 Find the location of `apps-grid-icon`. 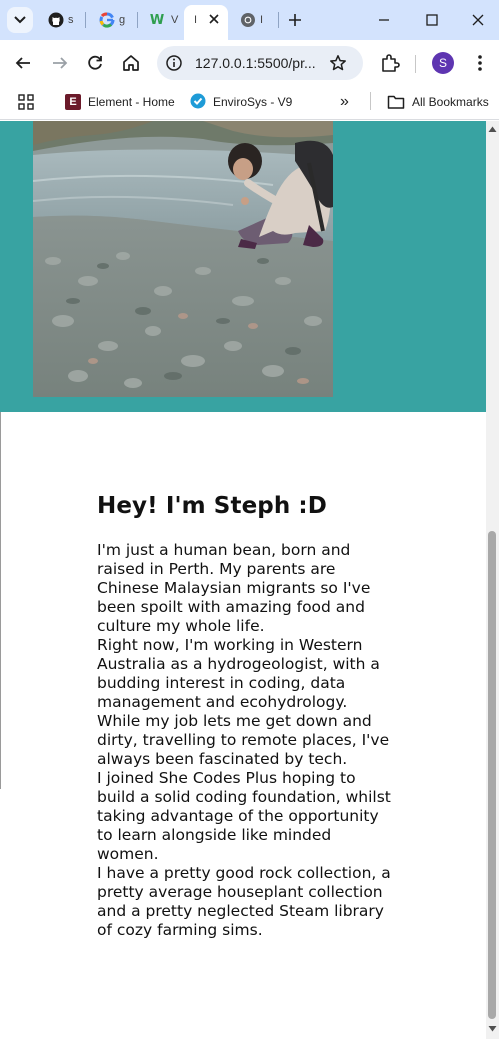

apps-grid-icon is located at coordinates (26, 102).